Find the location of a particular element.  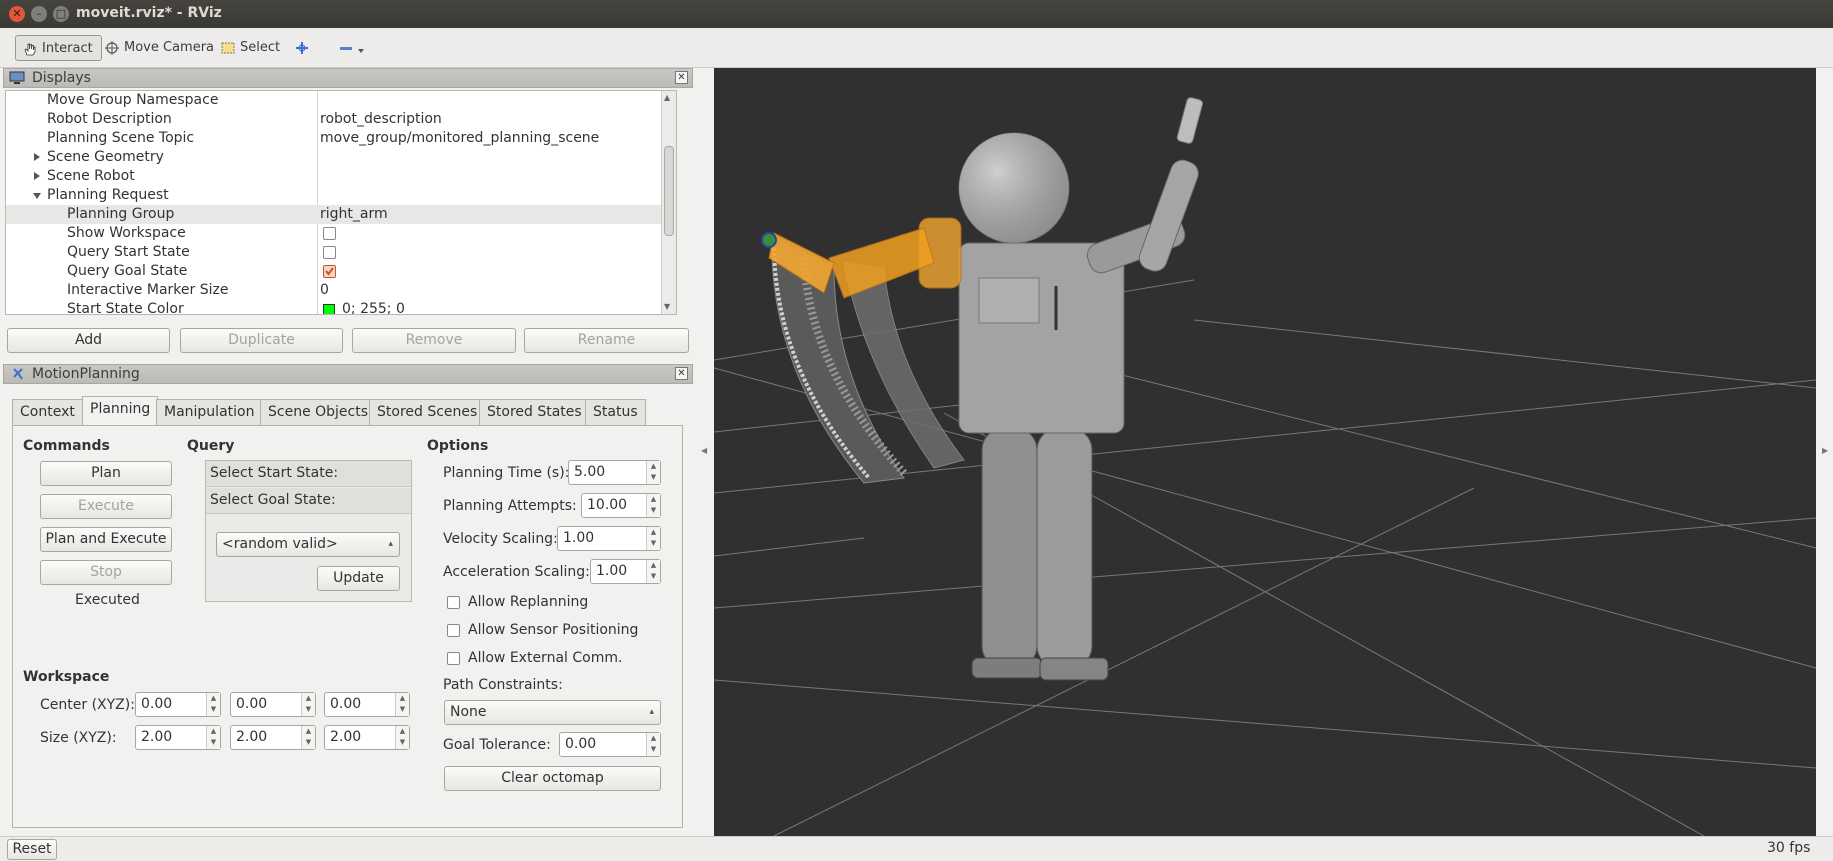

acceleration-scaling-label: Acceleration Scaling: is located at coordinates (516, 572).